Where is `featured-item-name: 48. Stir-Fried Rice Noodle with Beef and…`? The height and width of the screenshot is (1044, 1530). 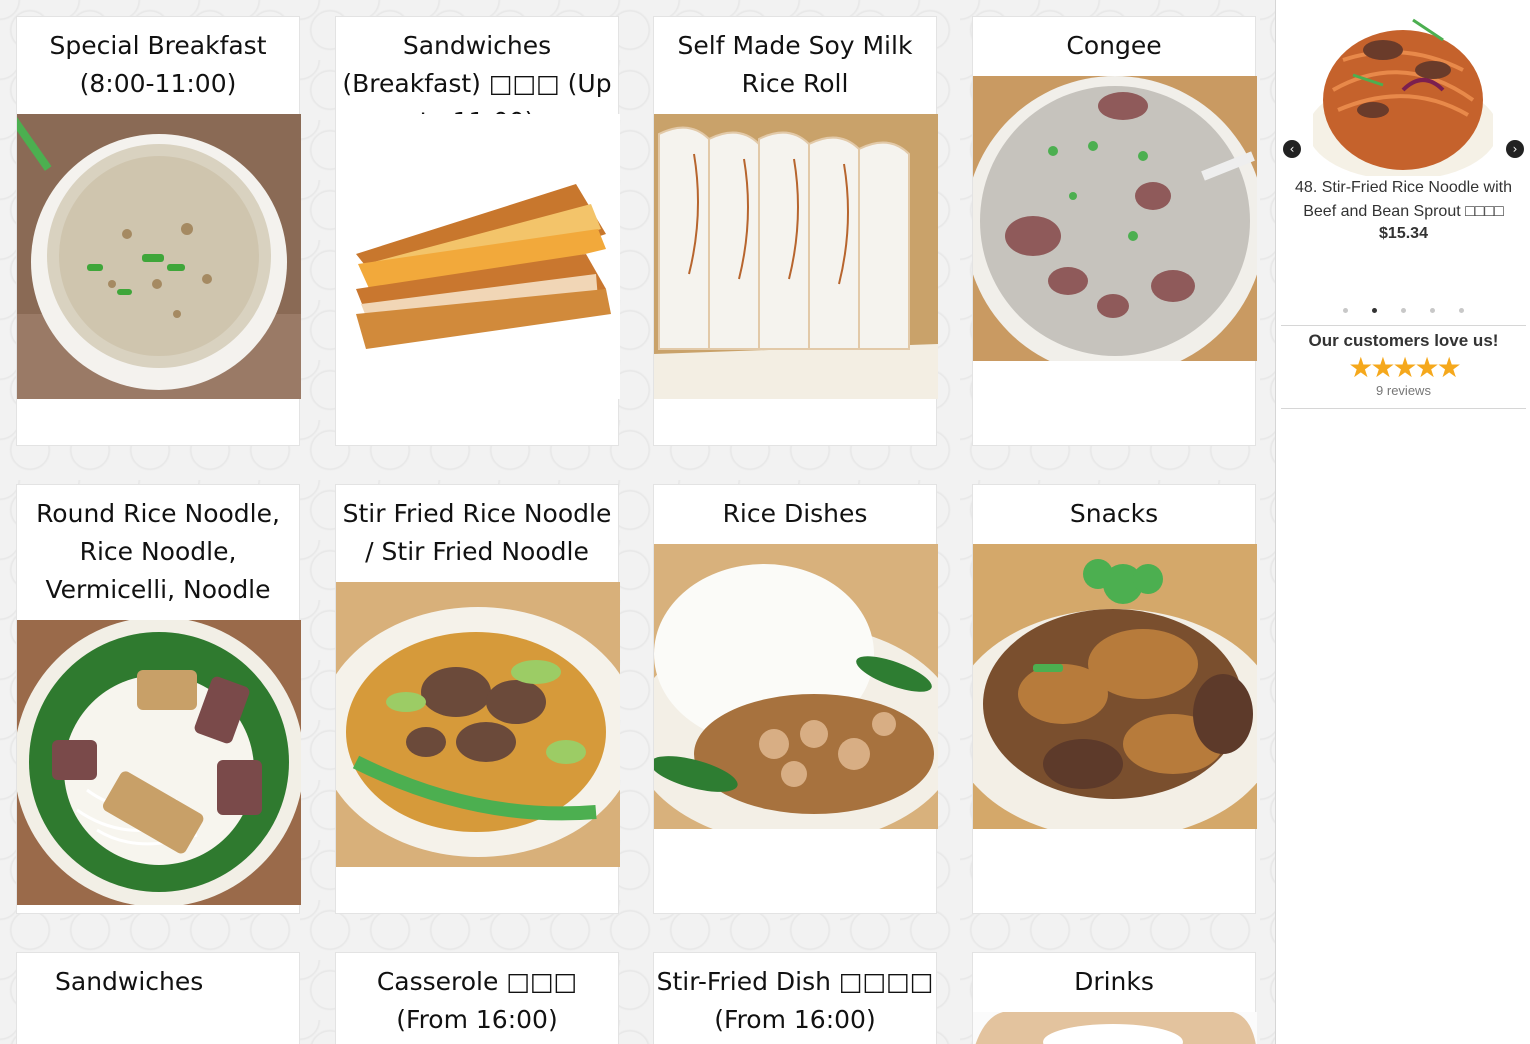 featured-item-name: 48. Stir-Fried Rice Noodle with Beef and… is located at coordinates (1403, 200).